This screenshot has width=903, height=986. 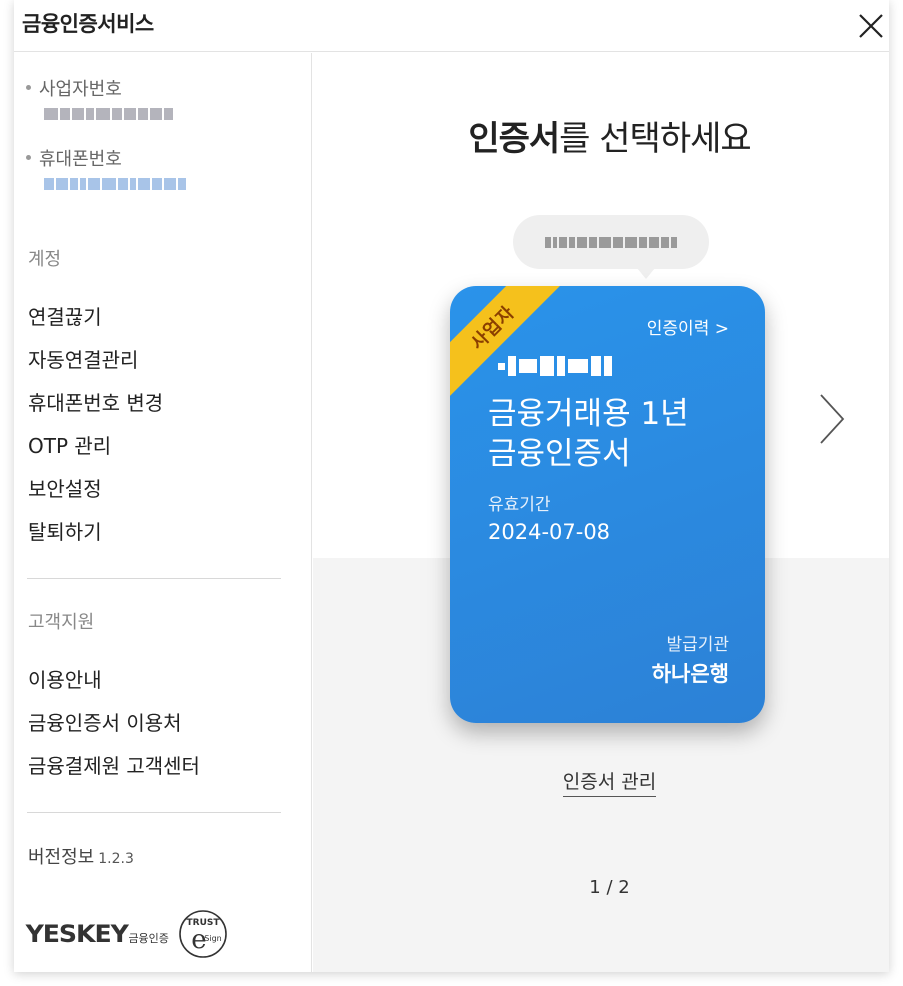 What do you see at coordinates (203, 934) in the screenshot?
I see `trust-esign-logo: TRUST e Sign` at bounding box center [203, 934].